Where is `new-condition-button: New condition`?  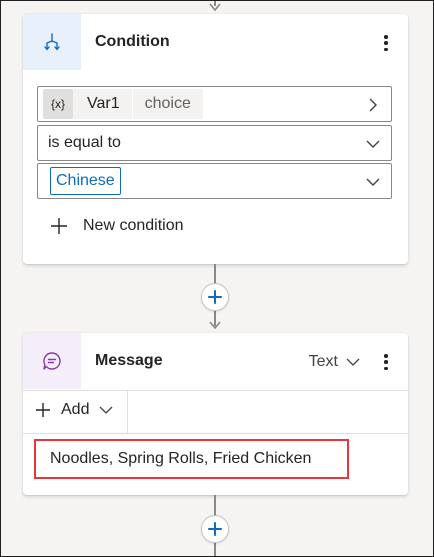
new-condition-button: New condition is located at coordinates (116, 226).